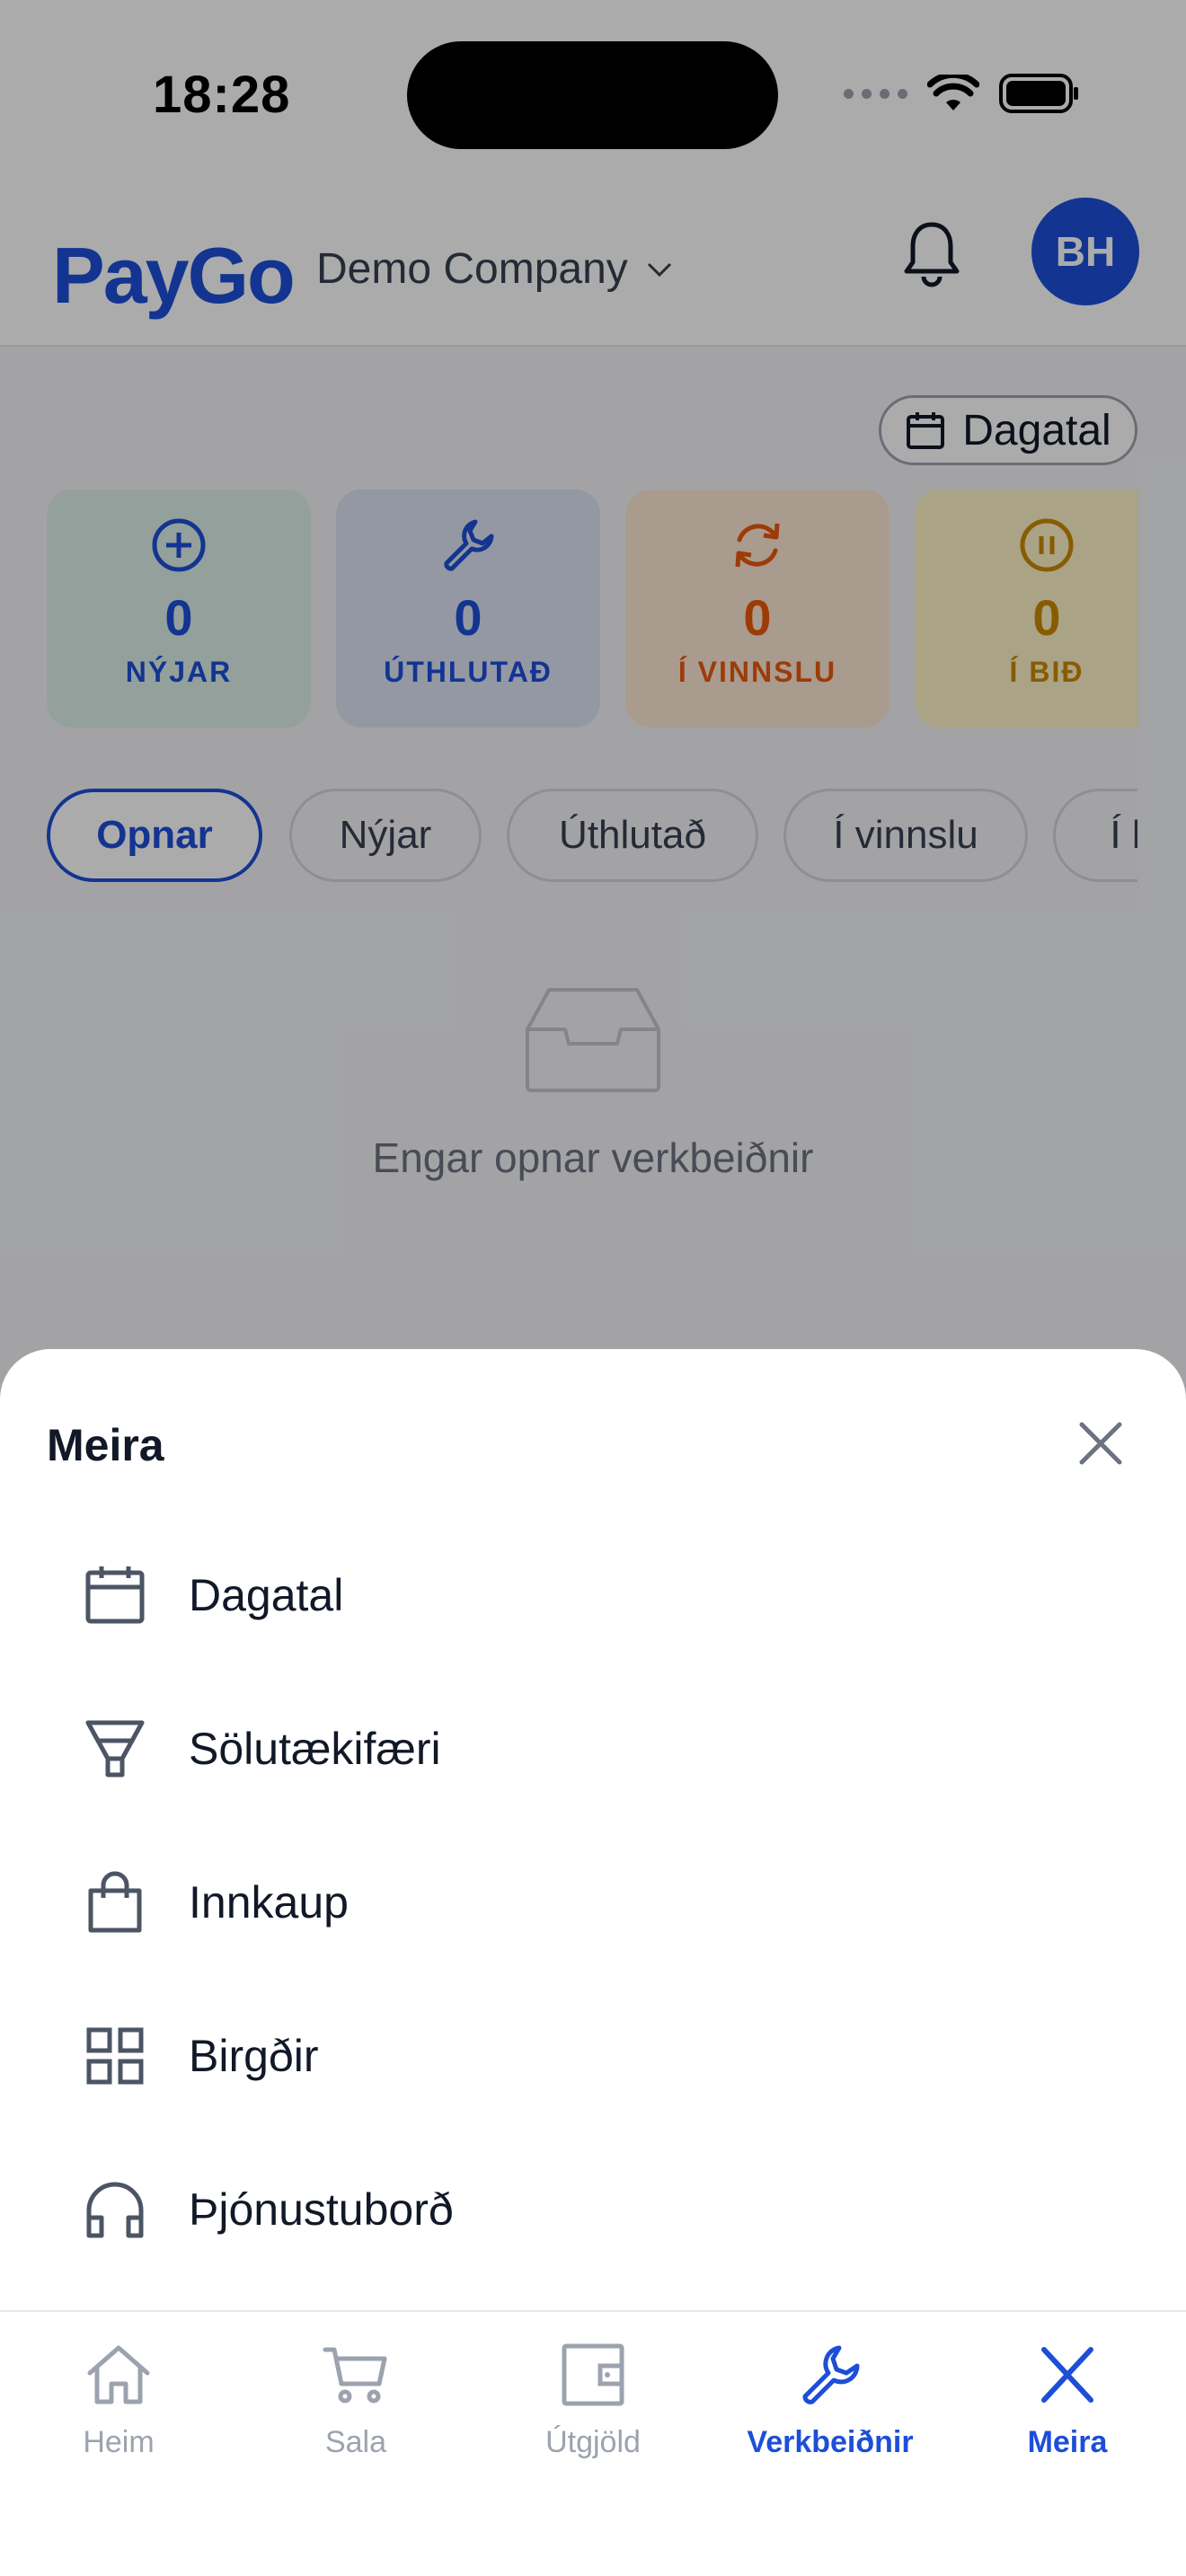  I want to click on wallet-icon, so click(593, 2374).